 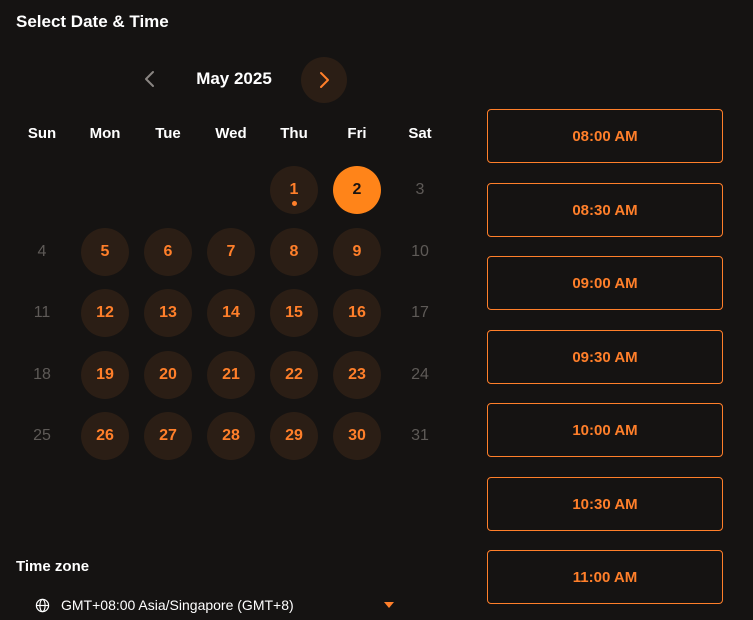 I want to click on day-label: 4, so click(x=42, y=251).